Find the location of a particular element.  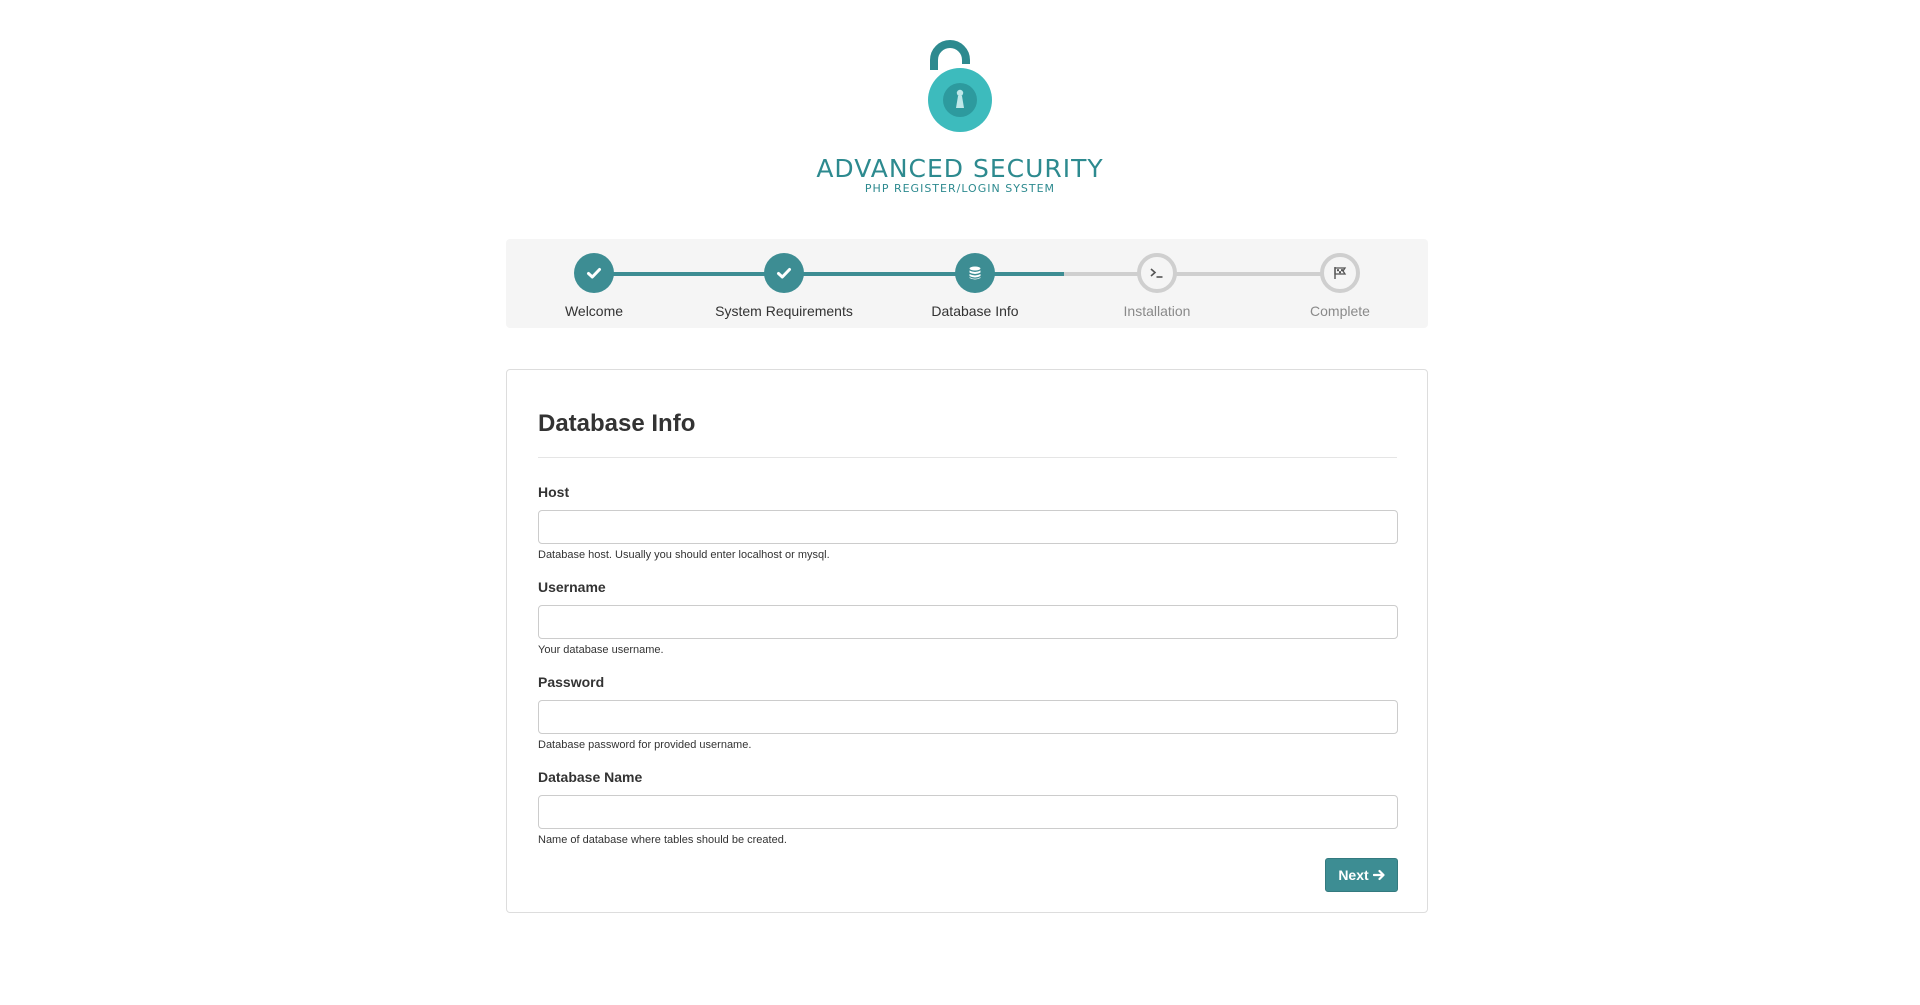

username-label: Username is located at coordinates (572, 587).